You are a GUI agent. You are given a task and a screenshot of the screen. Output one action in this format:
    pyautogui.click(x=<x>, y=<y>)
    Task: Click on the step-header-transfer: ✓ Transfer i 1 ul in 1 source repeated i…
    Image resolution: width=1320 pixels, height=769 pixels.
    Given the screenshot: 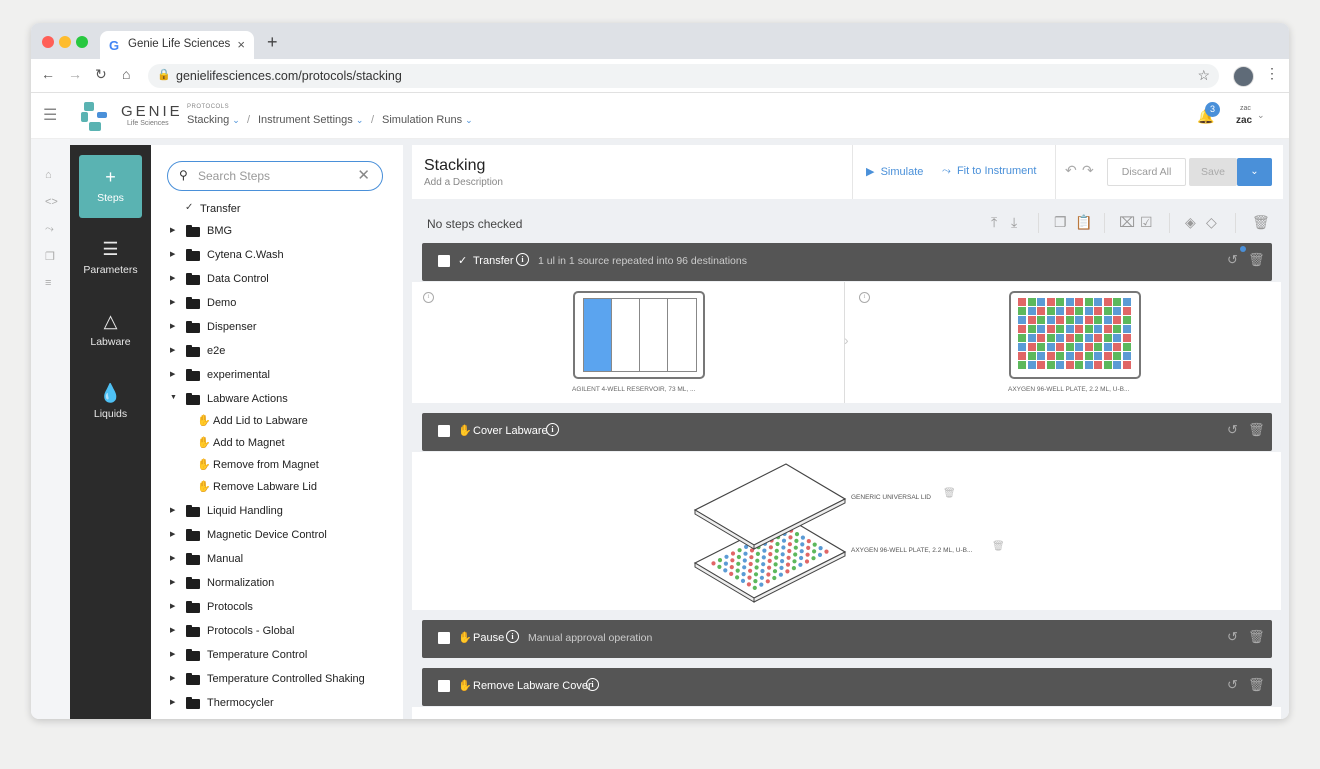 What is the action you would take?
    pyautogui.click(x=847, y=262)
    